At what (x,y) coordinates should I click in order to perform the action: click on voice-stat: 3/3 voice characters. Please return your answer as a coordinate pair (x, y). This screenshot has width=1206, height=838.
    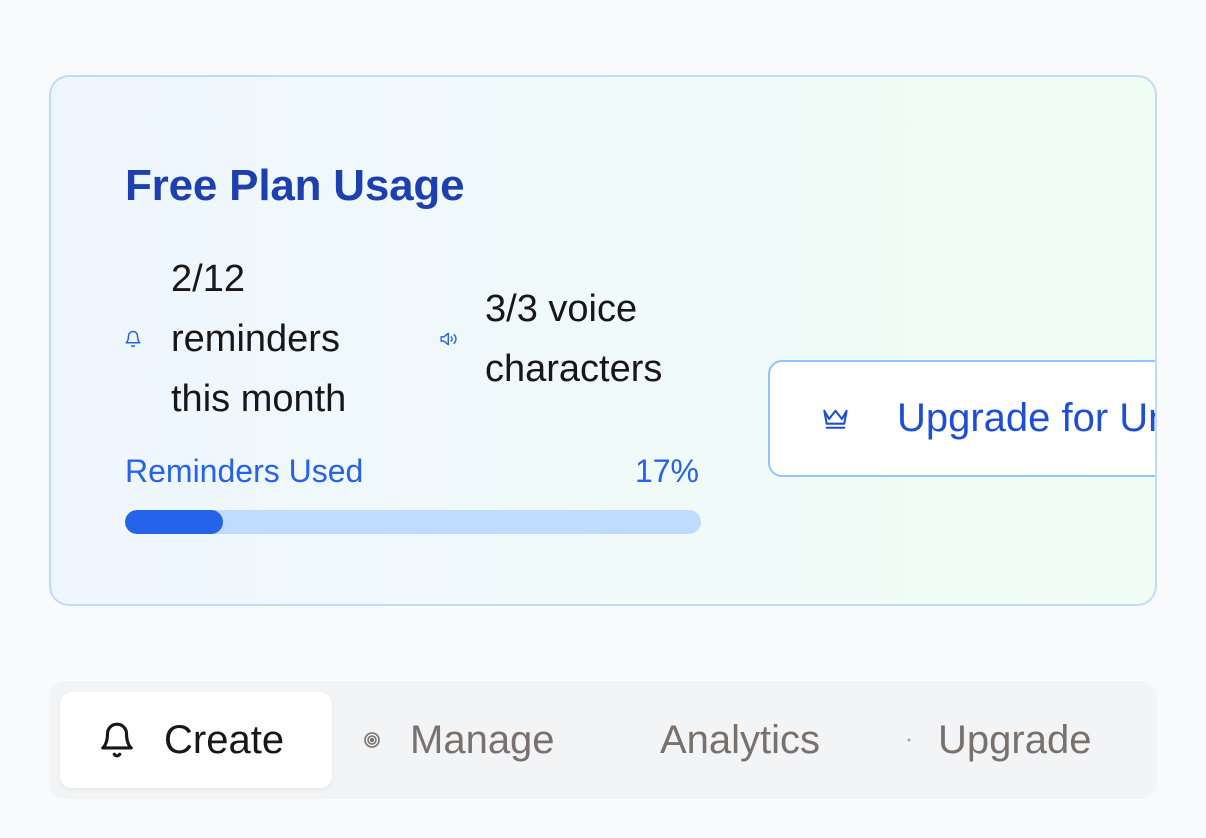
    Looking at the image, I should click on (577, 339).